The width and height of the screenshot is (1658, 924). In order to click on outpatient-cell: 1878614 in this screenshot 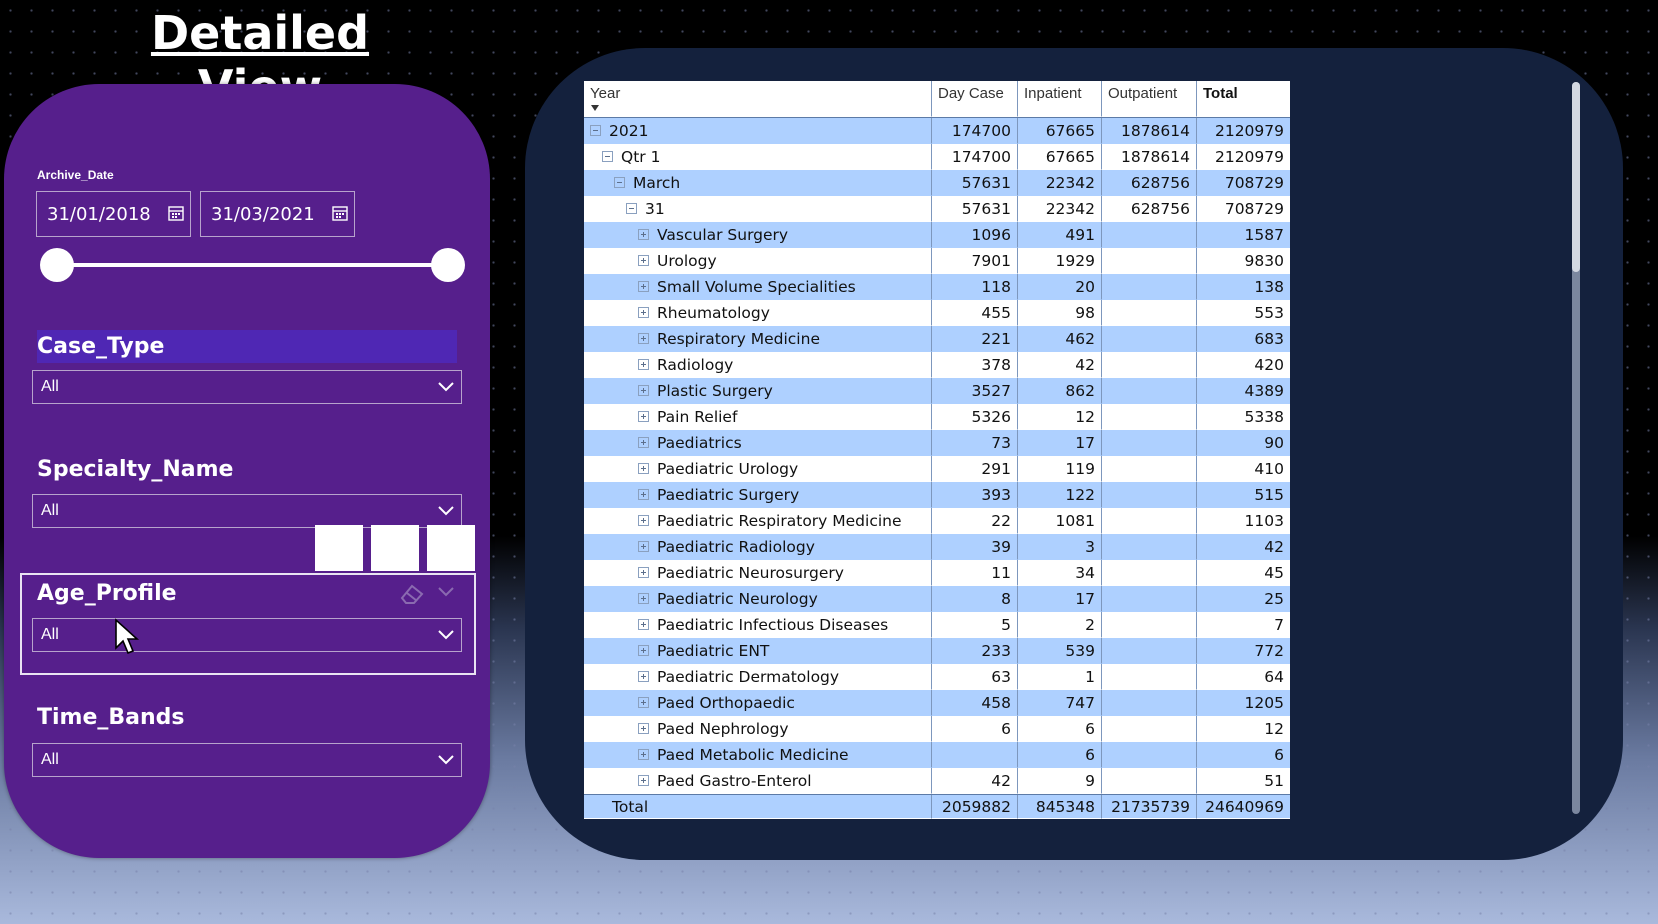, I will do `click(1149, 157)`.